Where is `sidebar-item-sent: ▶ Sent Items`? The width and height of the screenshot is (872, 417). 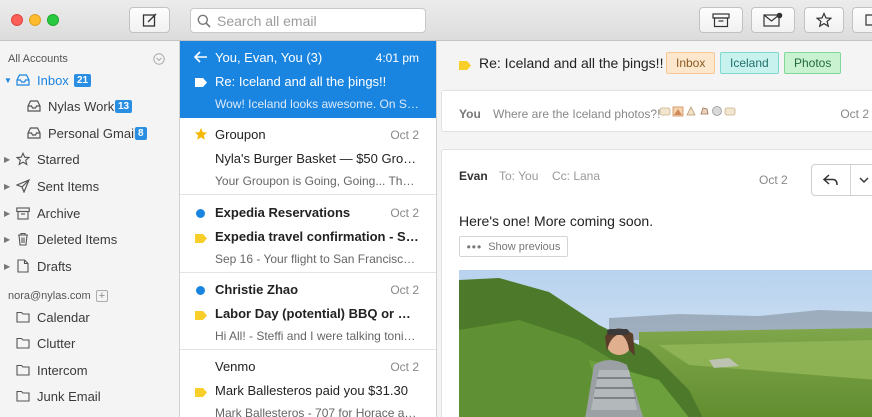 sidebar-item-sent: ▶ Sent Items is located at coordinates (89, 186).